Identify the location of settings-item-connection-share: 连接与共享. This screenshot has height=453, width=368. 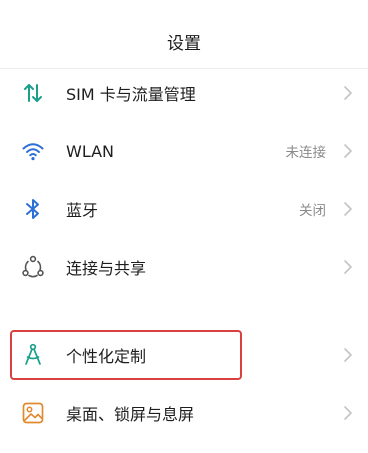
(184, 267).